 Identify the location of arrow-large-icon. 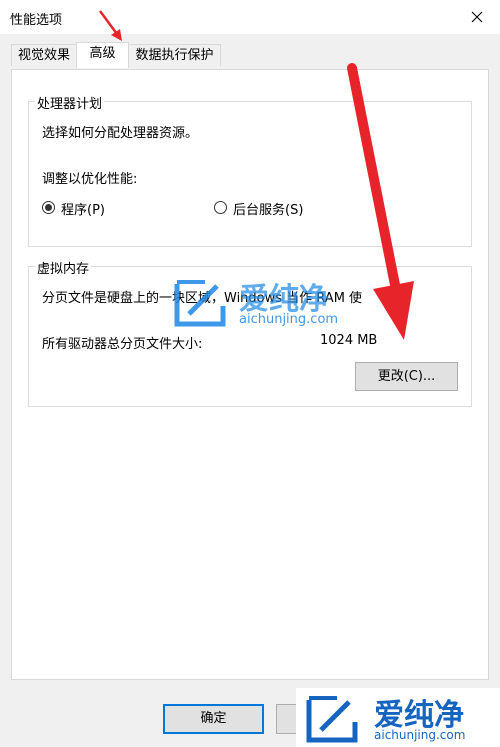
(380, 201).